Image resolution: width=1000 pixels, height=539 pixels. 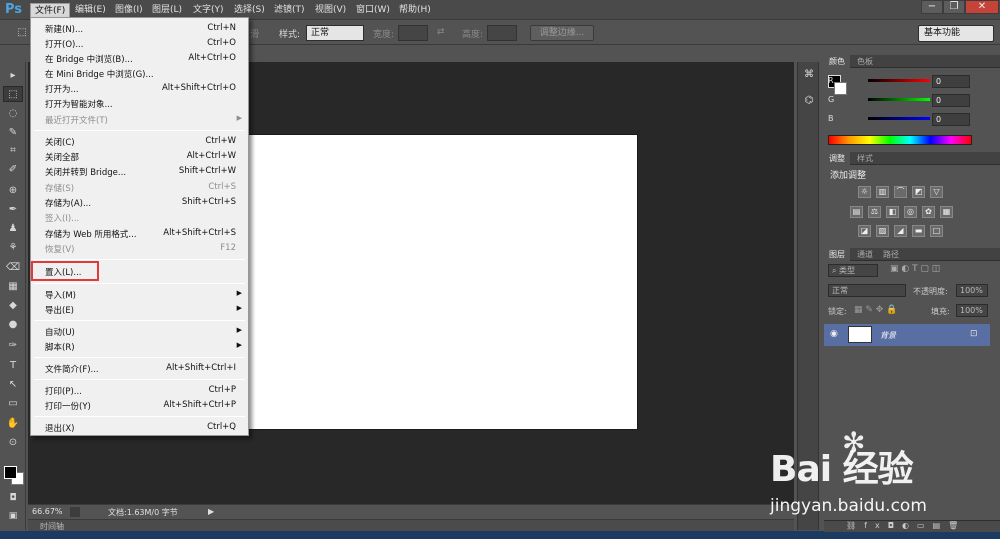 What do you see at coordinates (899, 80) in the screenshot?
I see `red-slider` at bounding box center [899, 80].